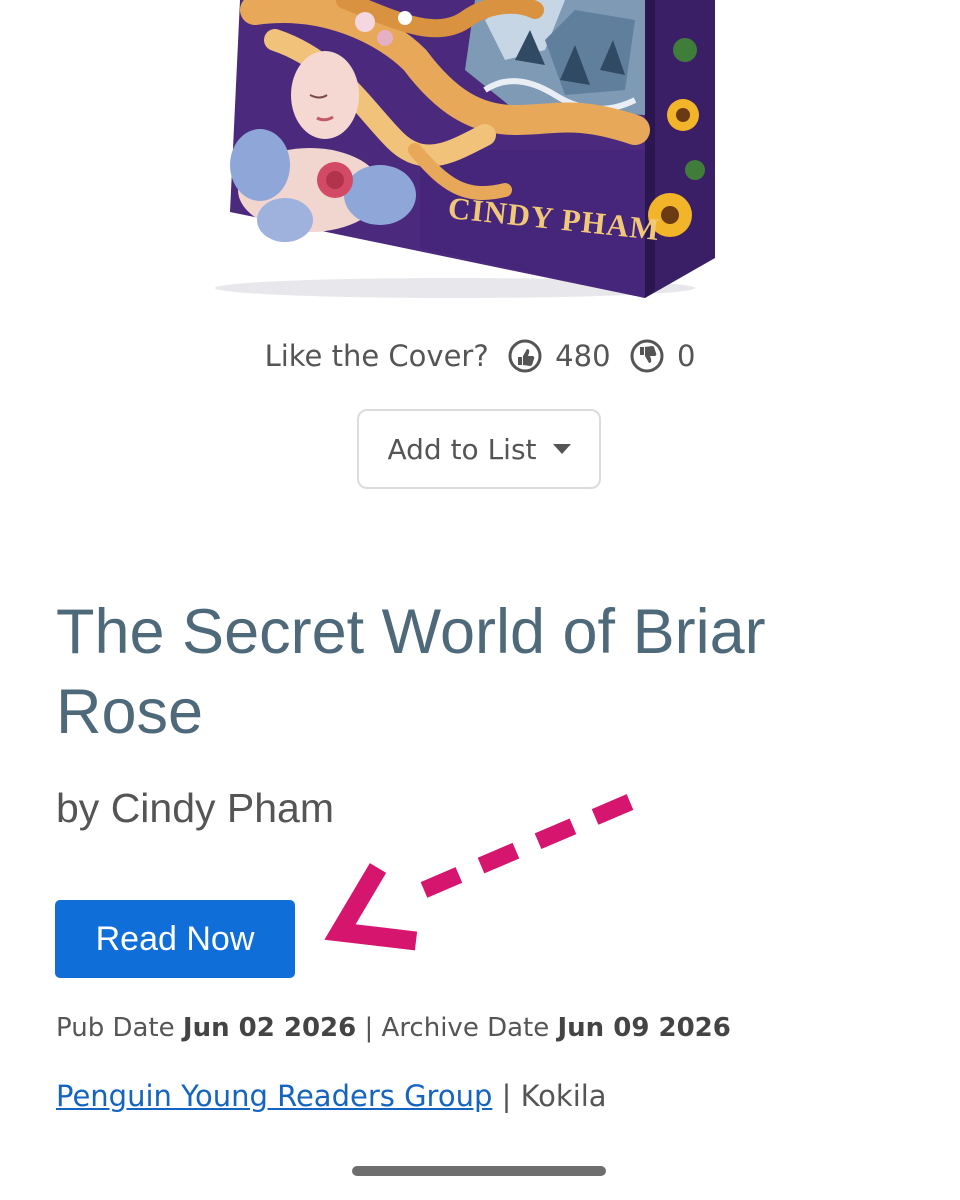  I want to click on add-to-list-button: Add to List, so click(479, 449).